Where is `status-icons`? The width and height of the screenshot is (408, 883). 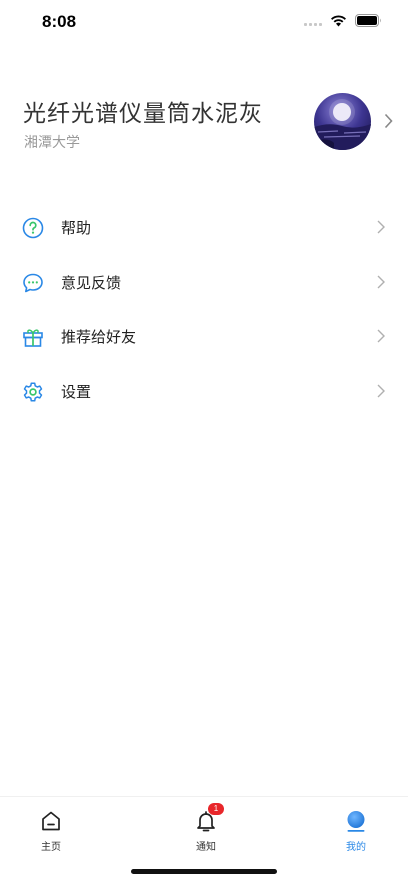
status-icons is located at coordinates (343, 20).